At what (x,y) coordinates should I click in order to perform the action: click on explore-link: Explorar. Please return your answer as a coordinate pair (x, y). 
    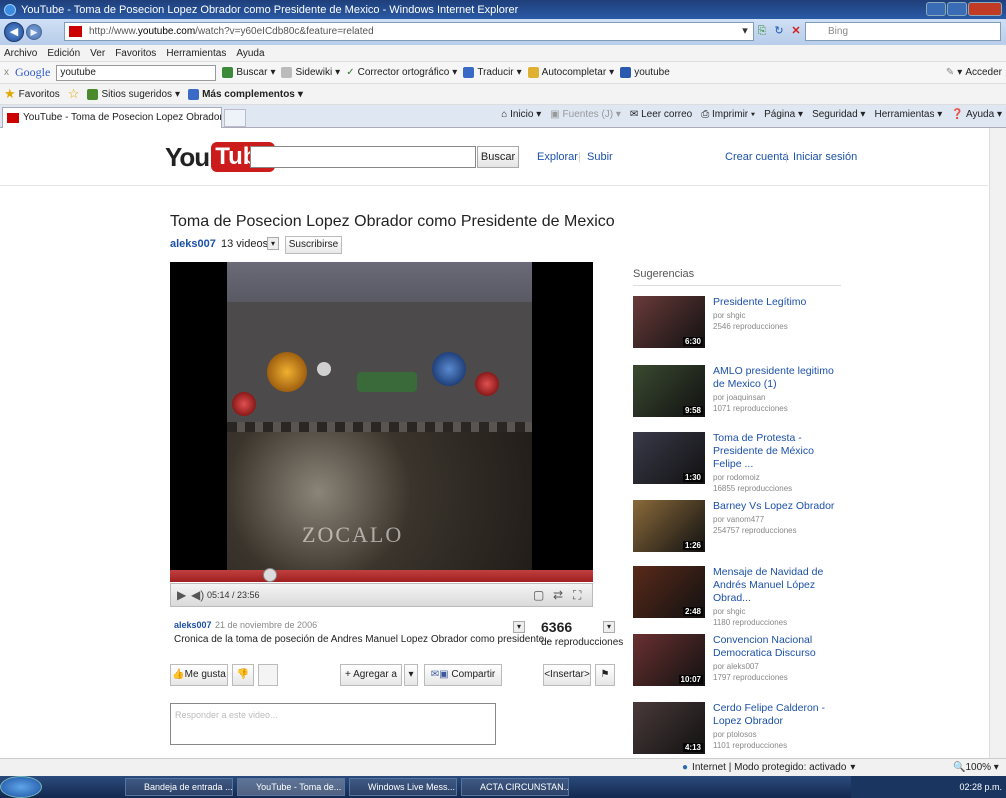
    Looking at the image, I should click on (557, 157).